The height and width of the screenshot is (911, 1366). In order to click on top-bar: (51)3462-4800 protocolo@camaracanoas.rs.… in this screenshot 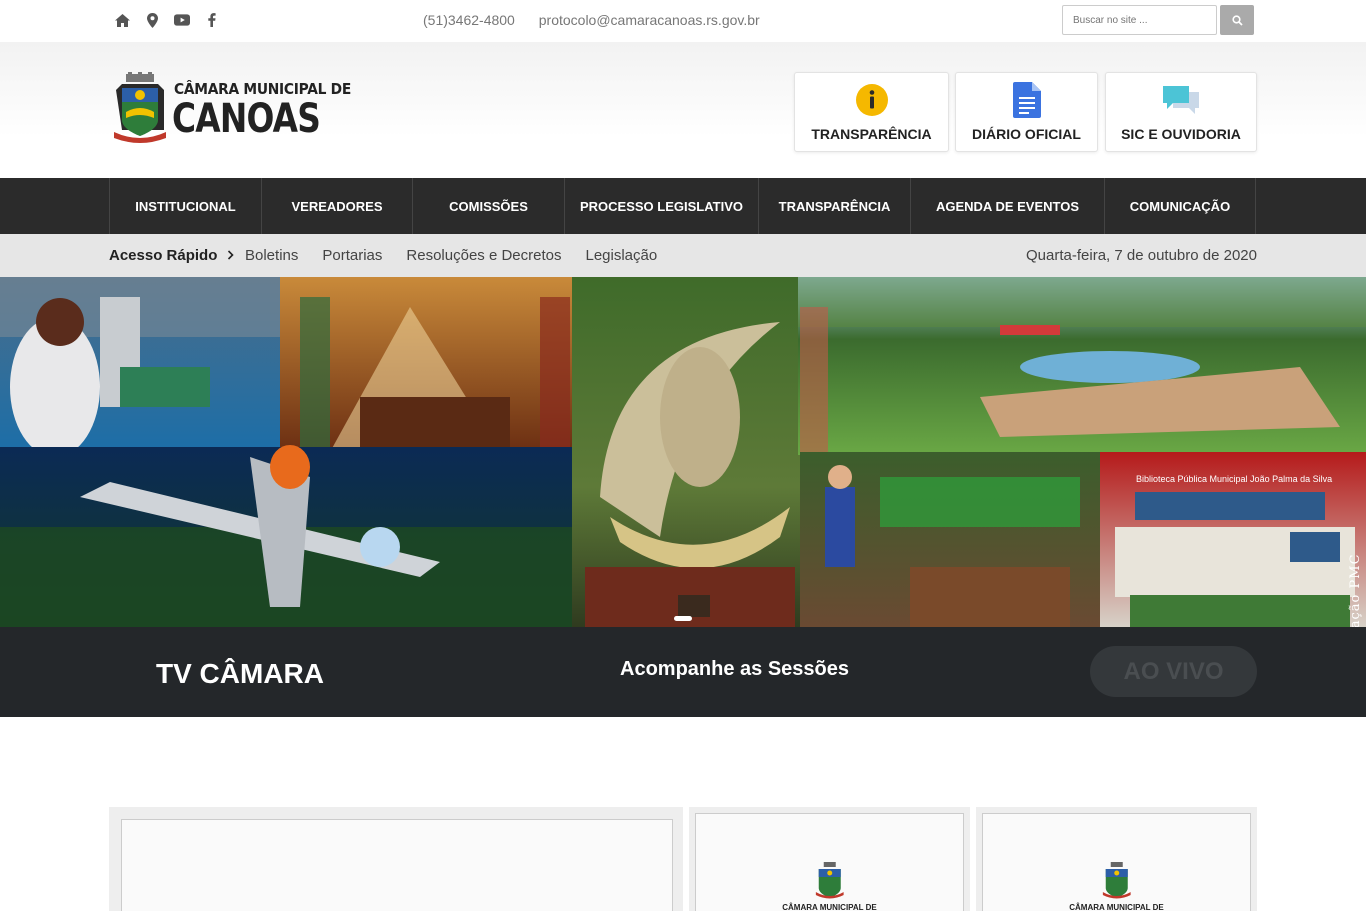, I will do `click(683, 21)`.